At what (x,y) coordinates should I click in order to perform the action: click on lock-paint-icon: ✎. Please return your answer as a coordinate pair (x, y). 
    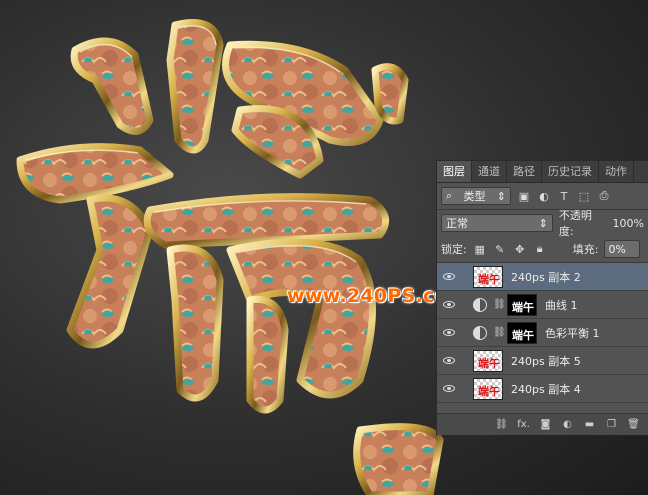
    Looking at the image, I should click on (500, 249).